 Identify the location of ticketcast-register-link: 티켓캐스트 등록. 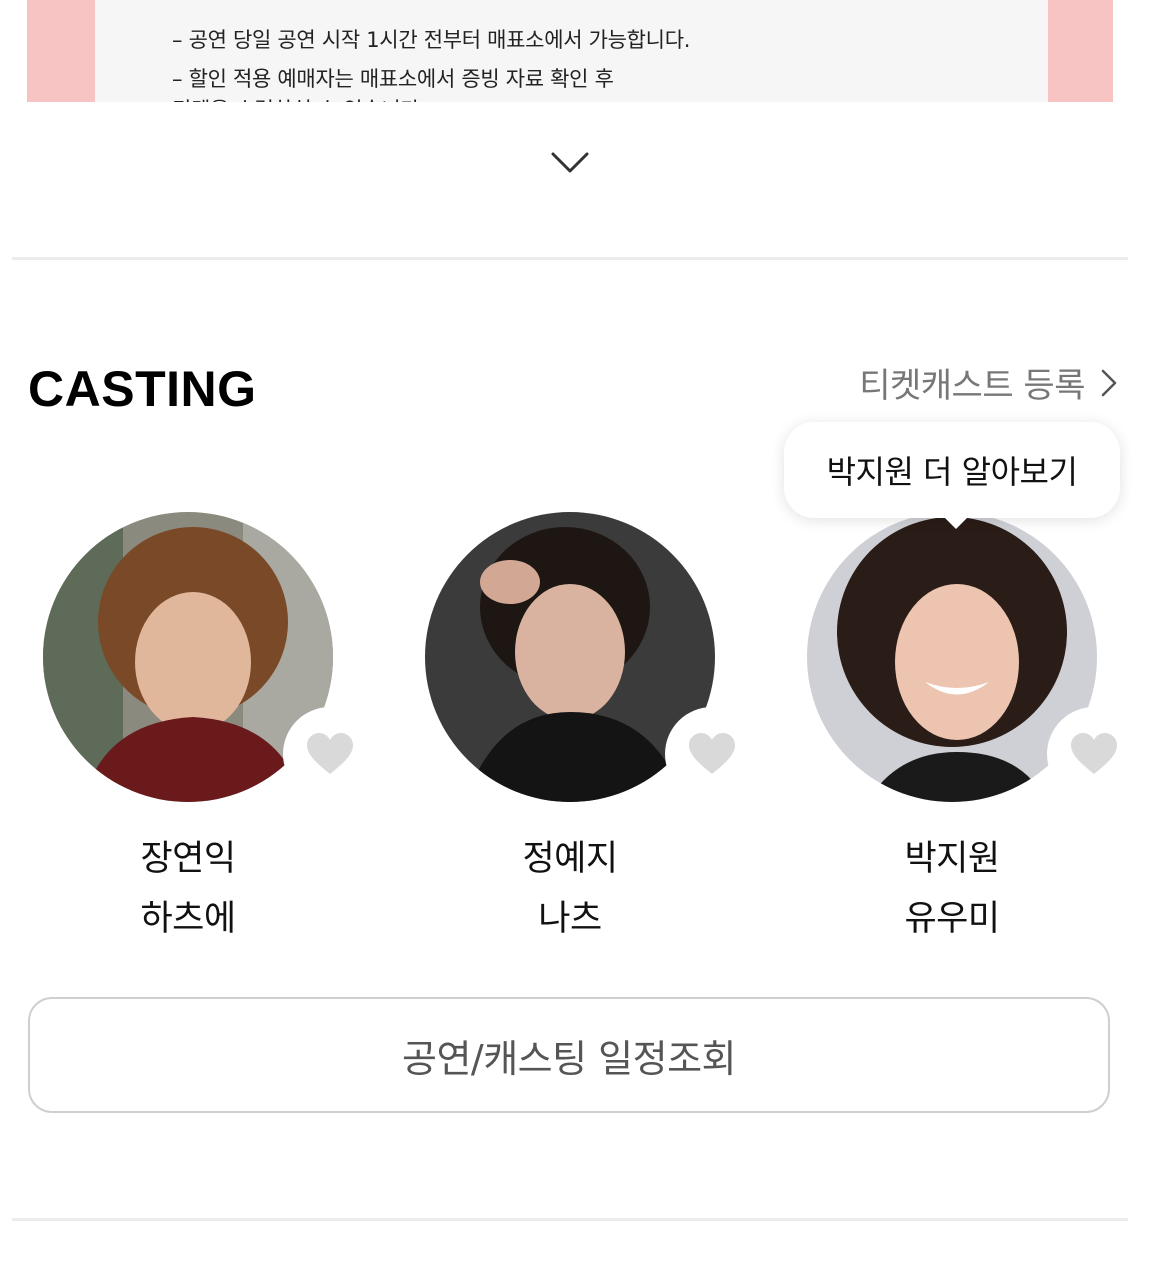
(988, 382).